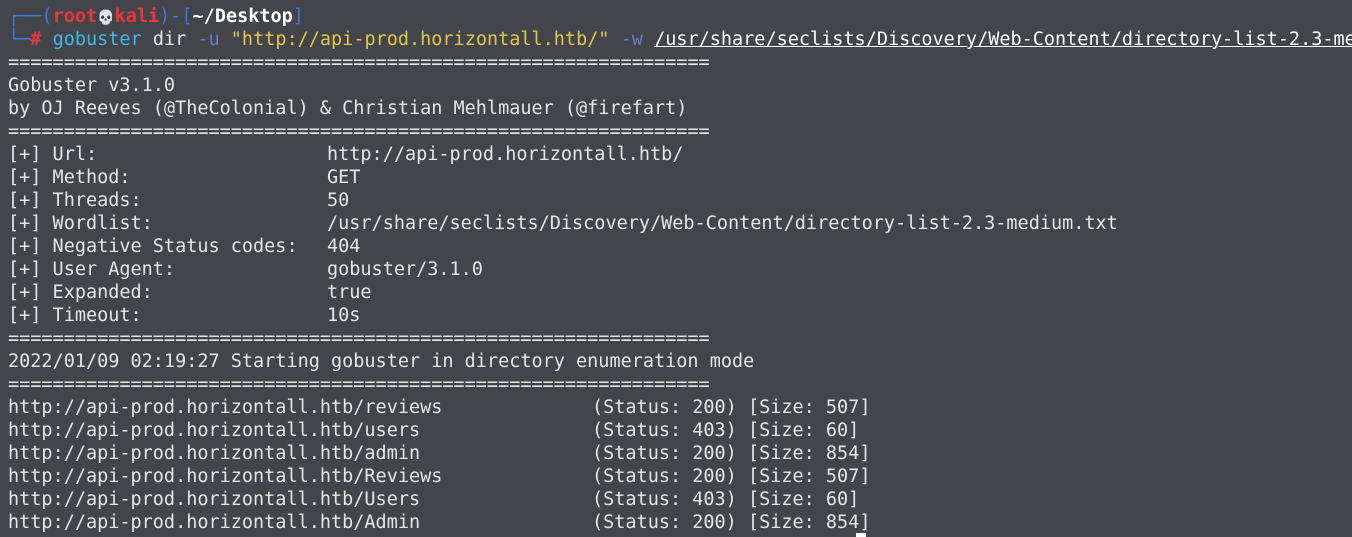 The image size is (1352, 537). What do you see at coordinates (505, 154) in the screenshot?
I see `config-value: http://api-prod.horizontall.htb/` at bounding box center [505, 154].